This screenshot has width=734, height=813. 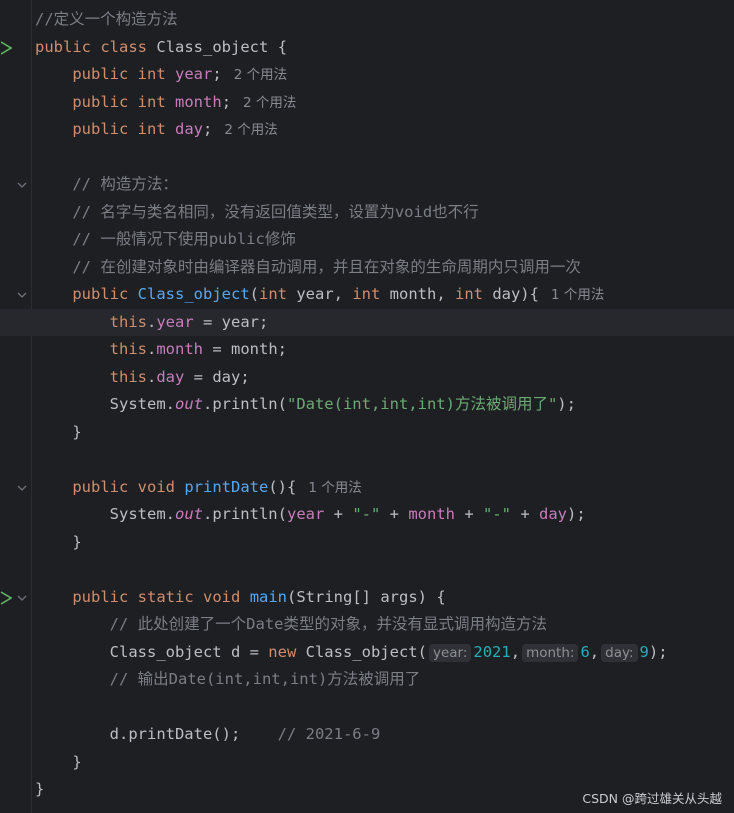 I want to click on constructor-name: Class_object, so click(x=193, y=294).